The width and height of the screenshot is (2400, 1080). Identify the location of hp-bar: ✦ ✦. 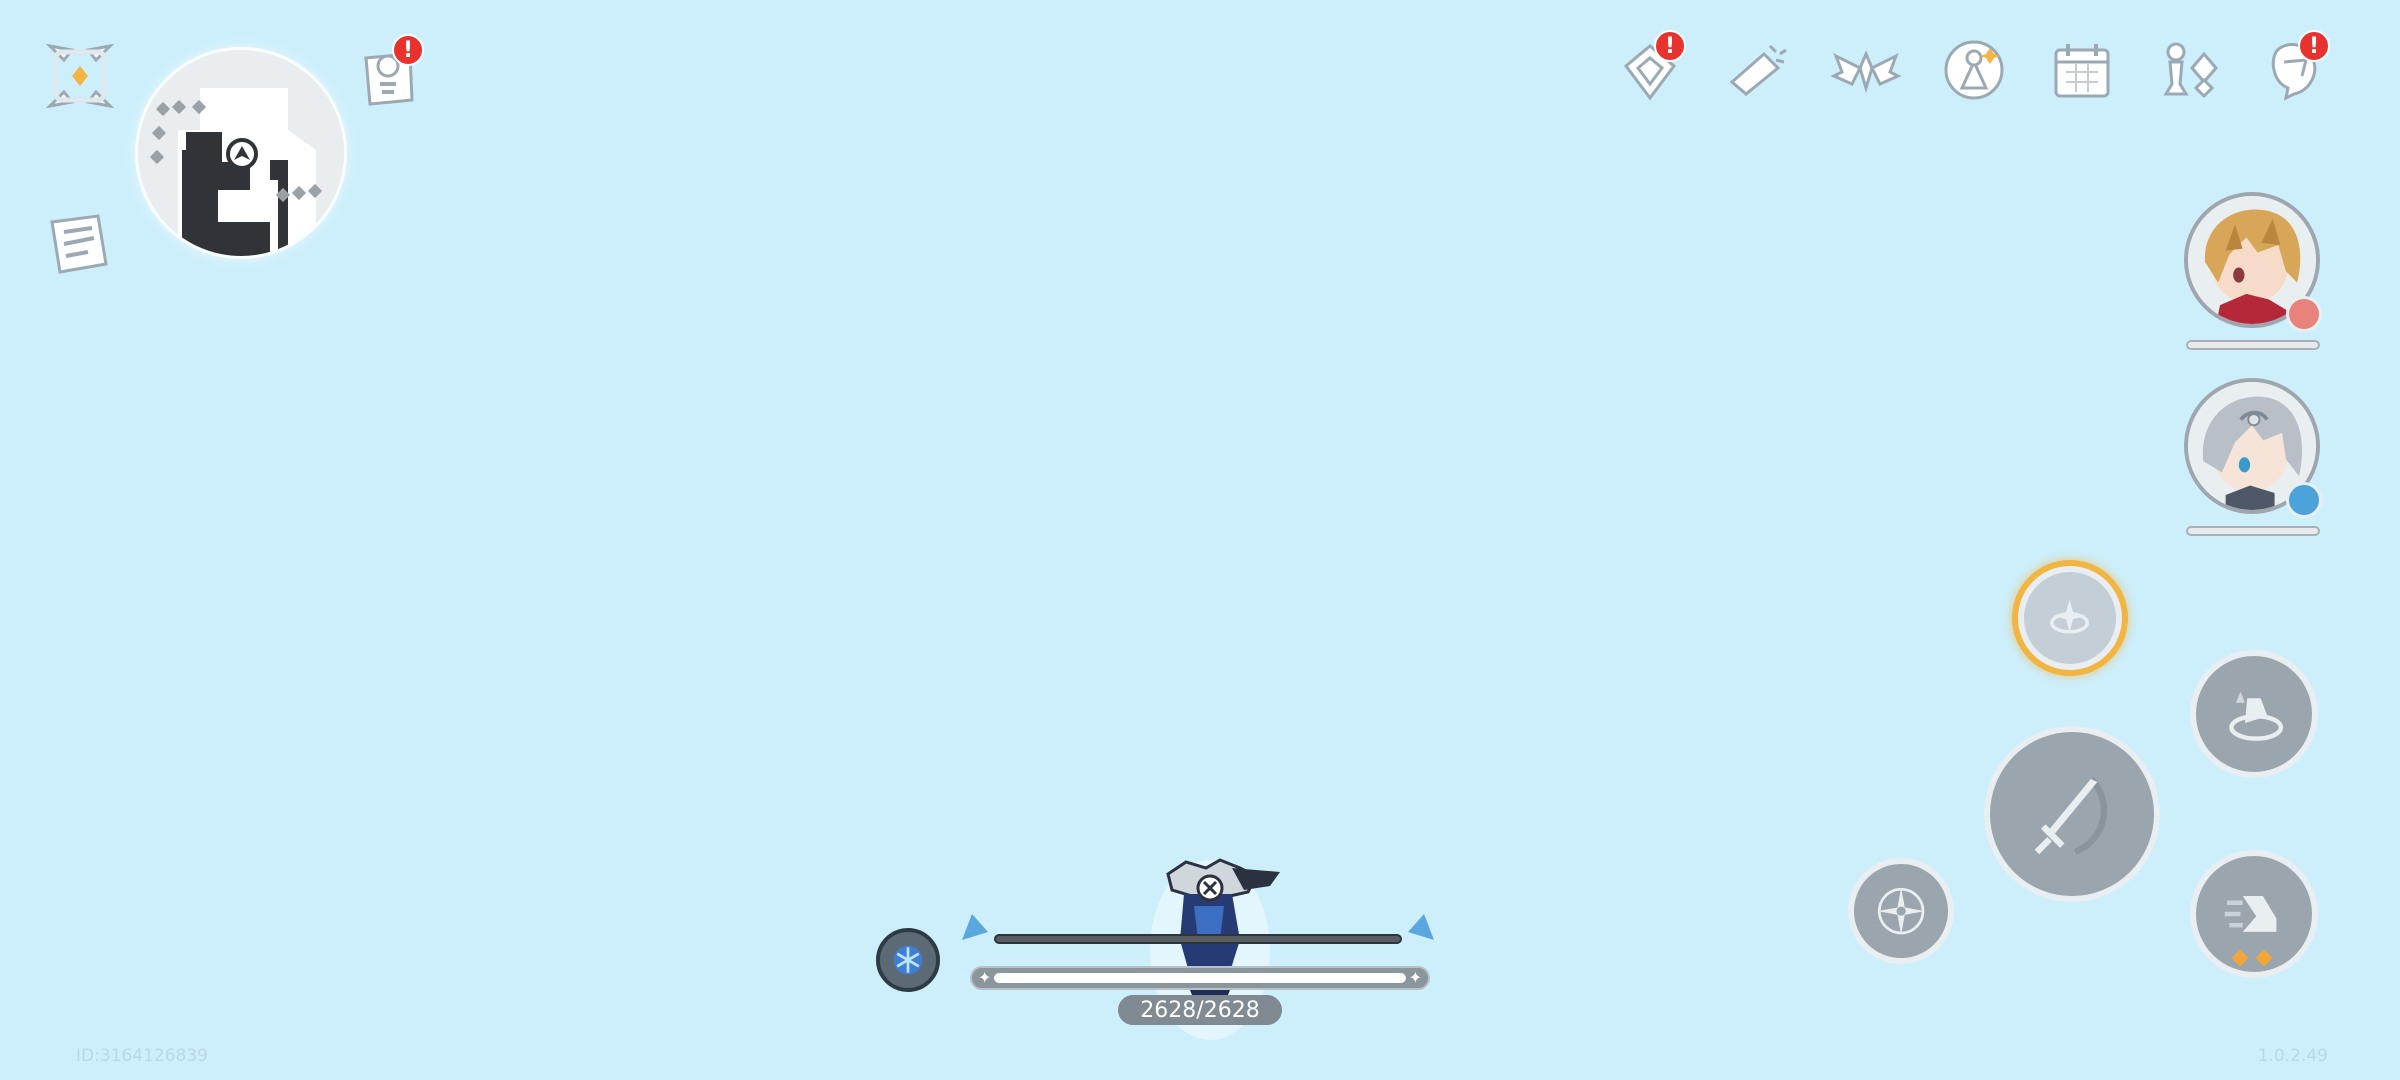
(1200, 978).